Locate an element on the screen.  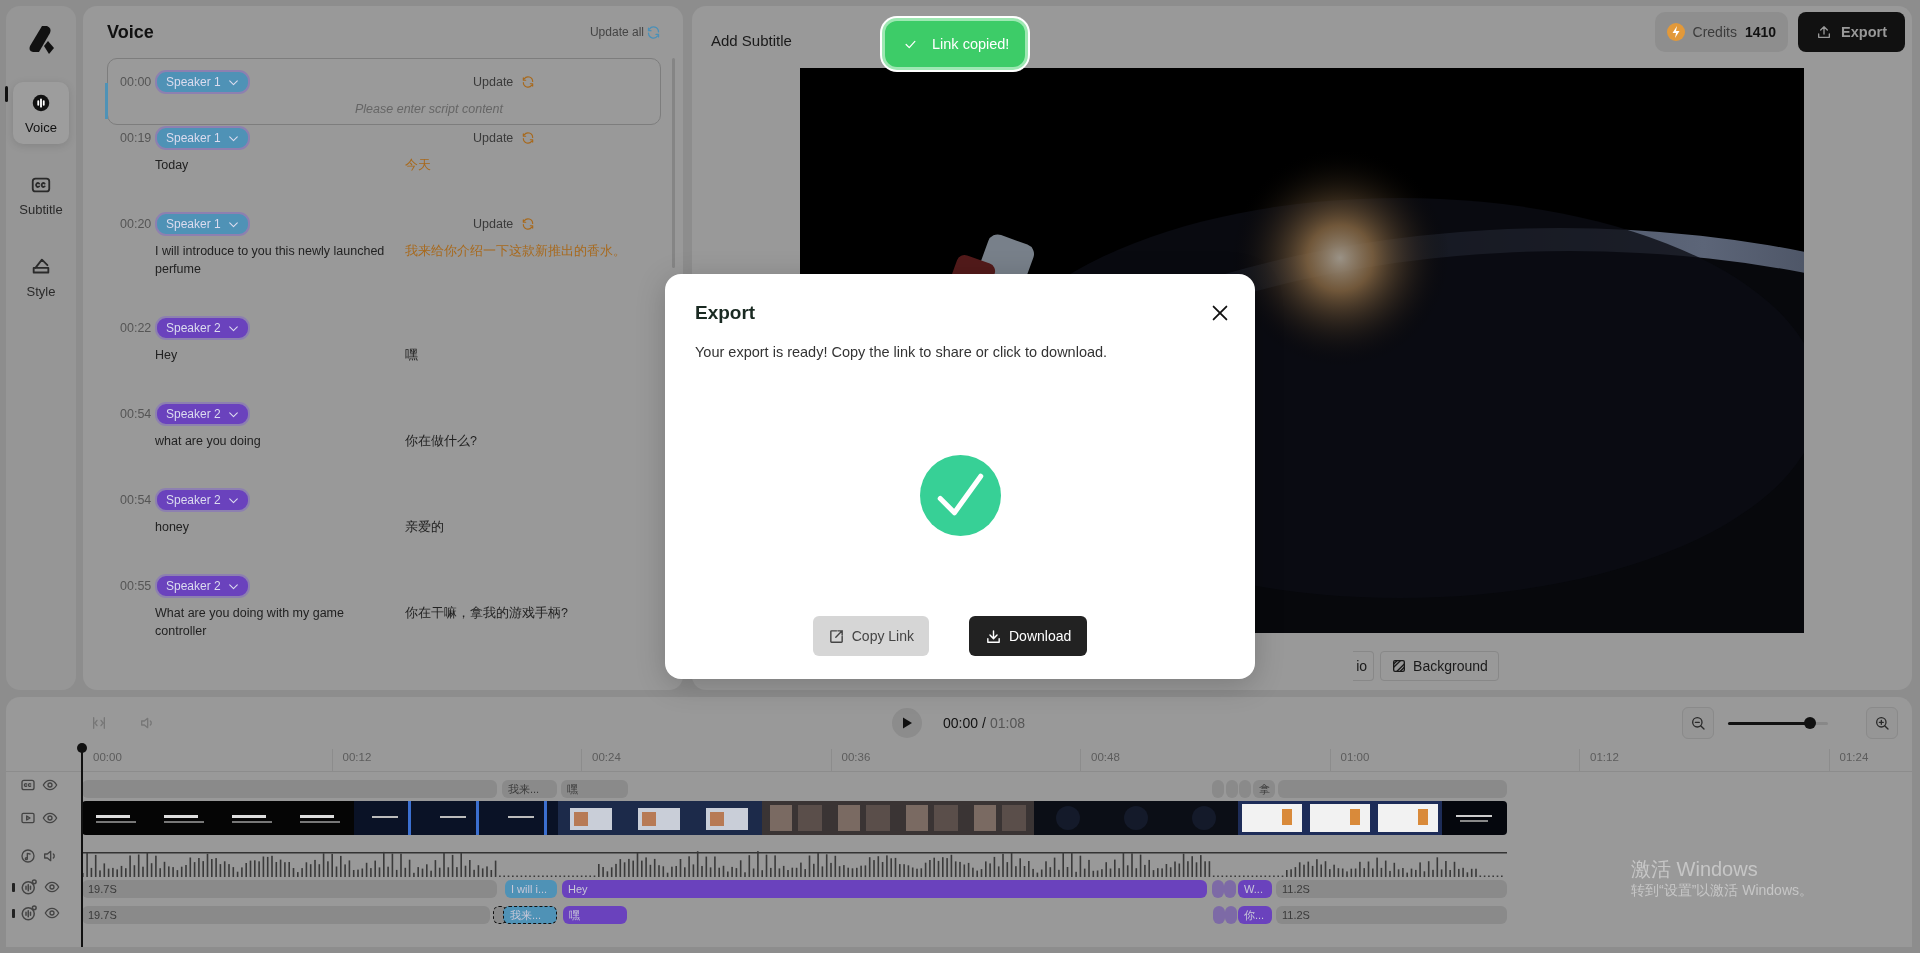
voice-clip: 嘿 is located at coordinates (595, 915).